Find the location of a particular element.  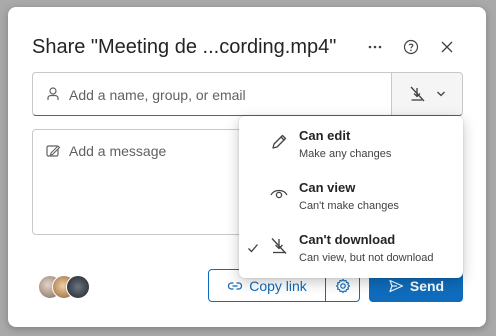

edit-note-icon is located at coordinates (53, 151).